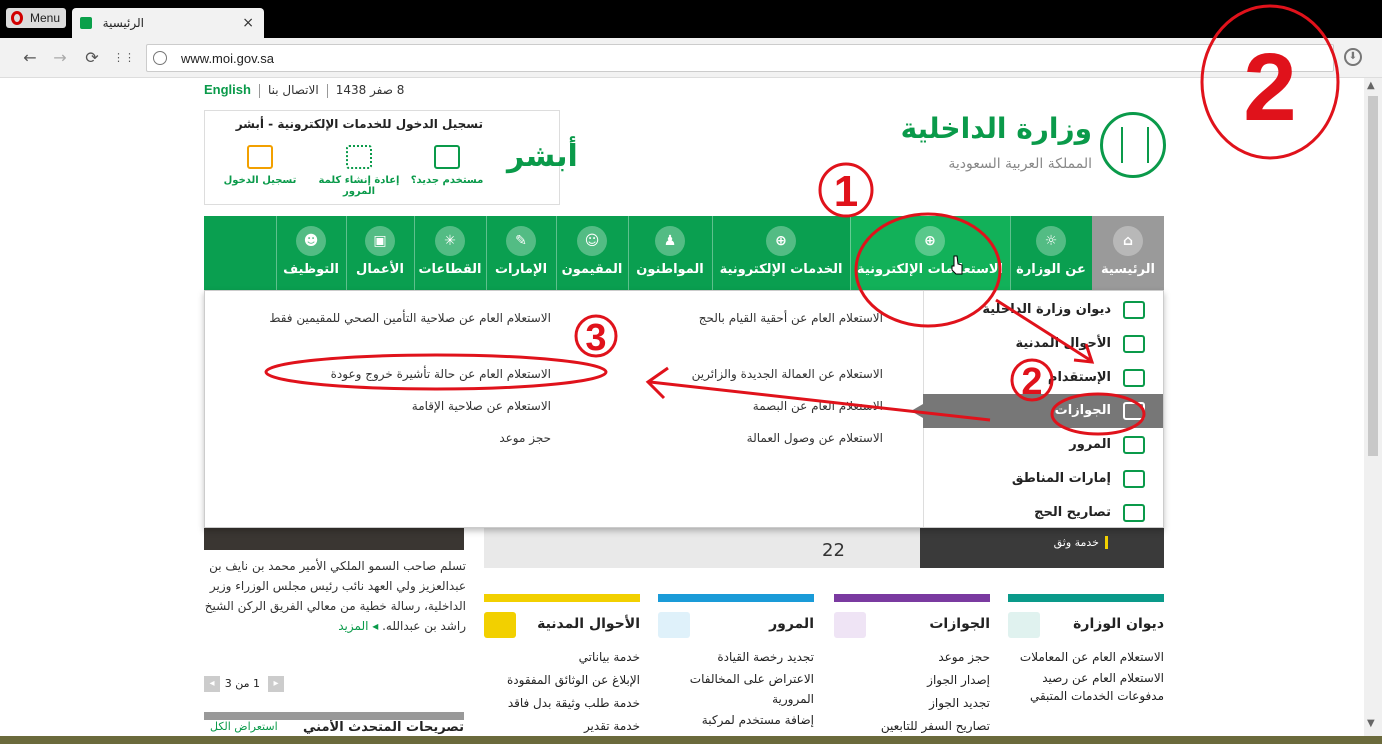 The width and height of the screenshot is (1382, 744). I want to click on column-link: تصاريح السفر للتابعين, so click(912, 725).